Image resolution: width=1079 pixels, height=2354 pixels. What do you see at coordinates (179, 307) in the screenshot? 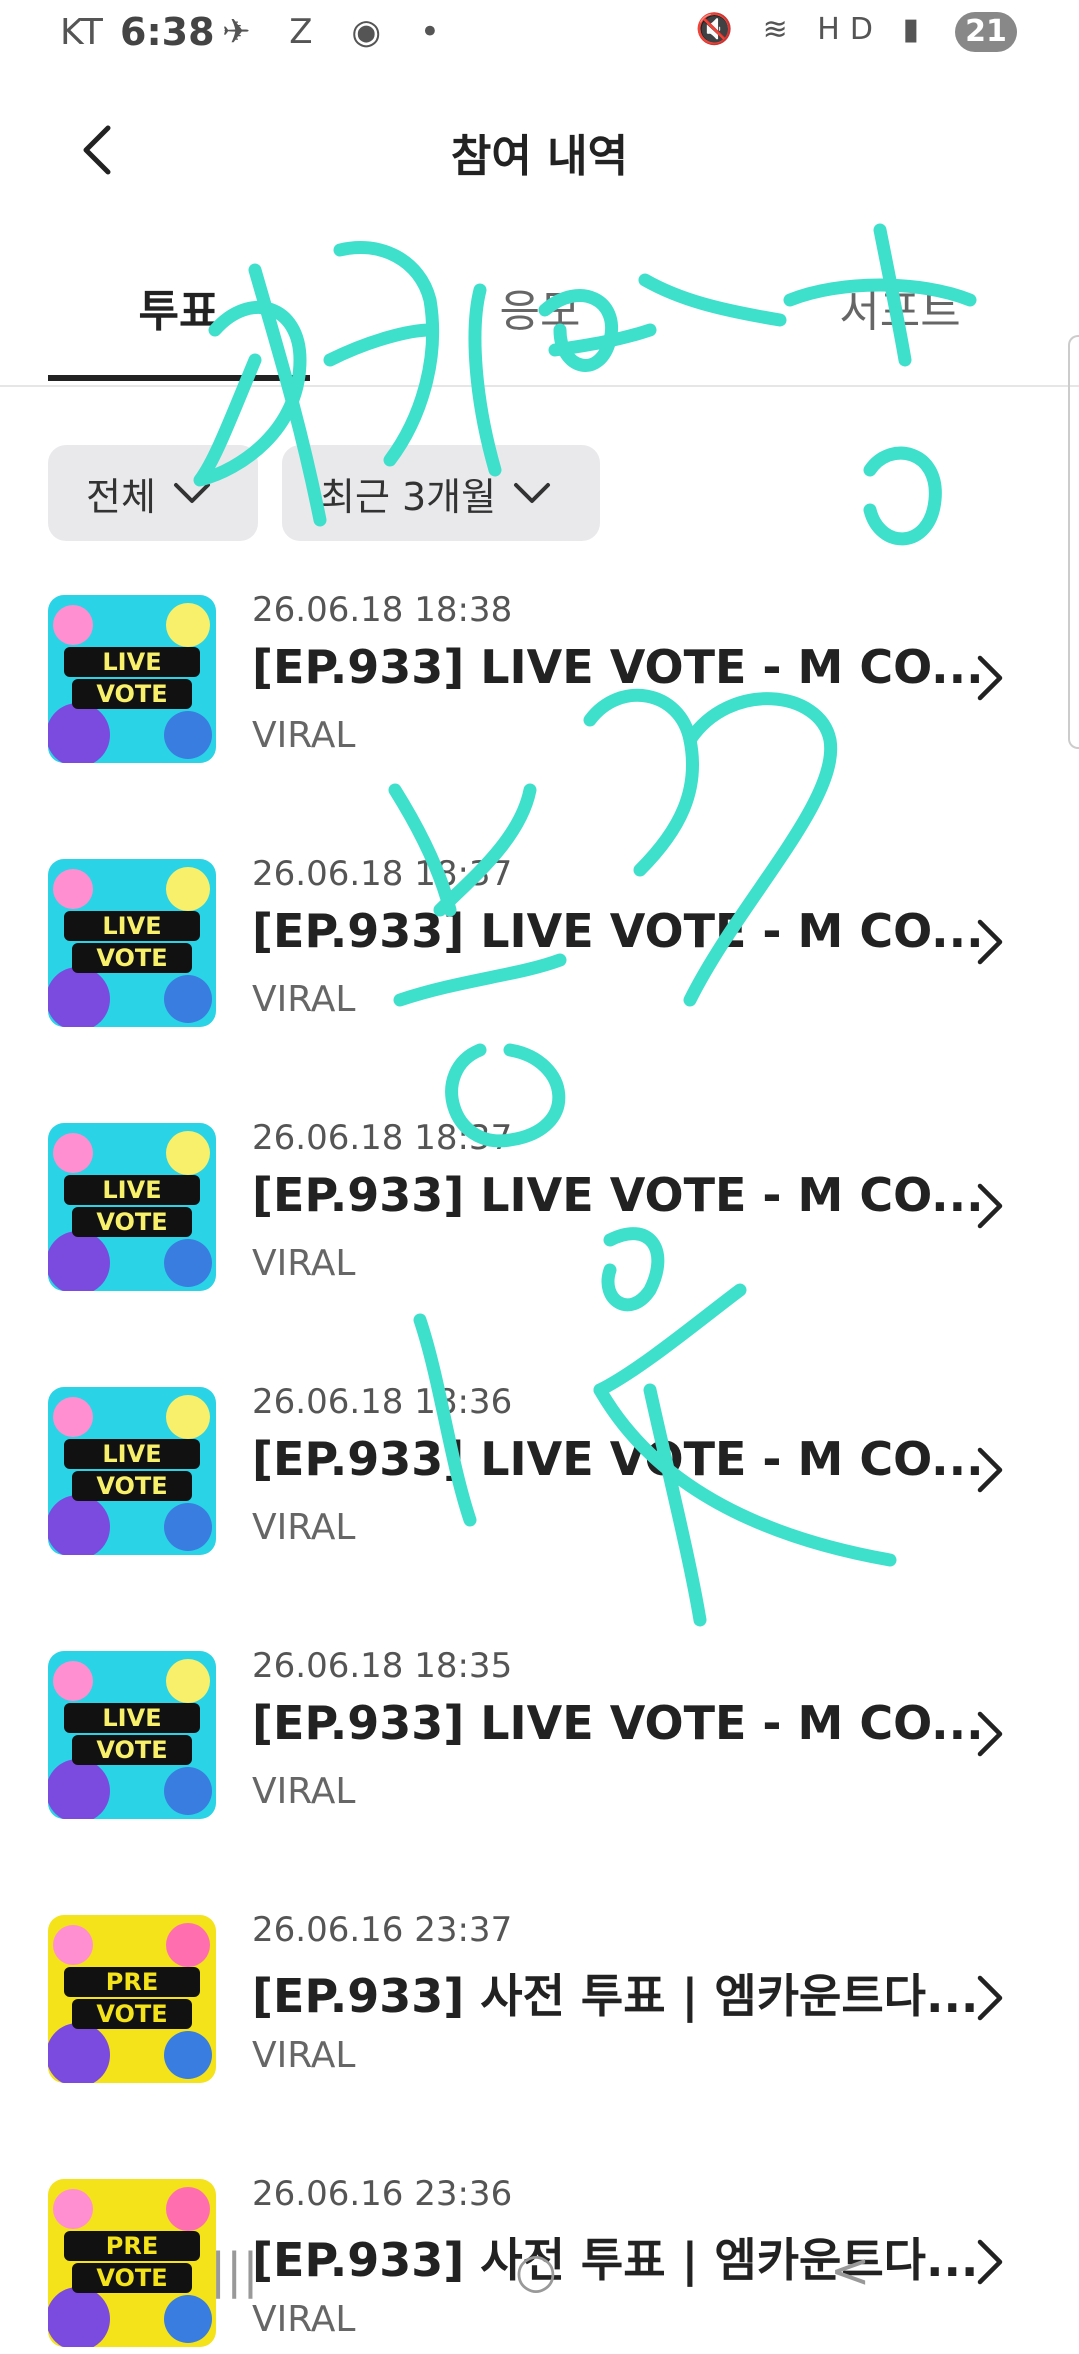
I see `tab-vote: 투표` at bounding box center [179, 307].